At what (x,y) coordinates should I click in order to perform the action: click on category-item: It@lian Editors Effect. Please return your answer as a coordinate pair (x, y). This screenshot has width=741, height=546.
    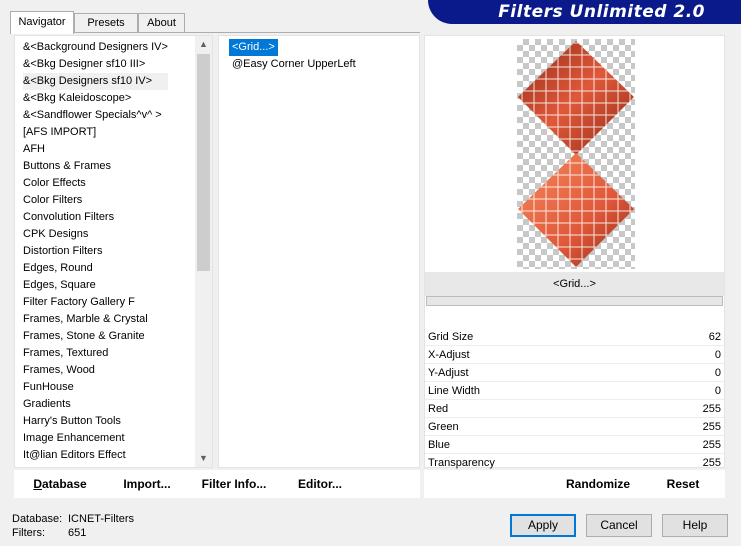
    Looking at the image, I should click on (95, 455).